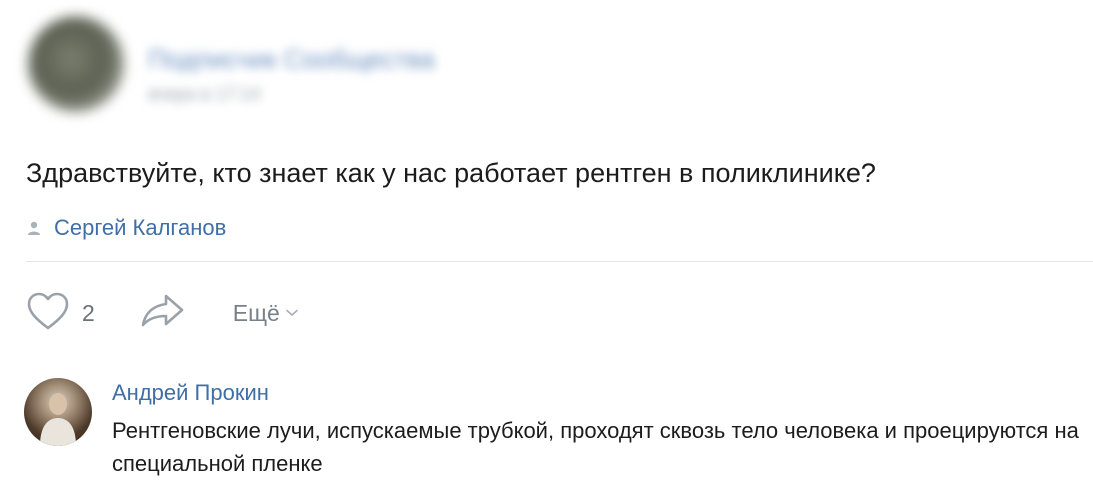  Describe the element at coordinates (190, 393) in the screenshot. I see `comment-author-name: Андрей Прокин` at that location.